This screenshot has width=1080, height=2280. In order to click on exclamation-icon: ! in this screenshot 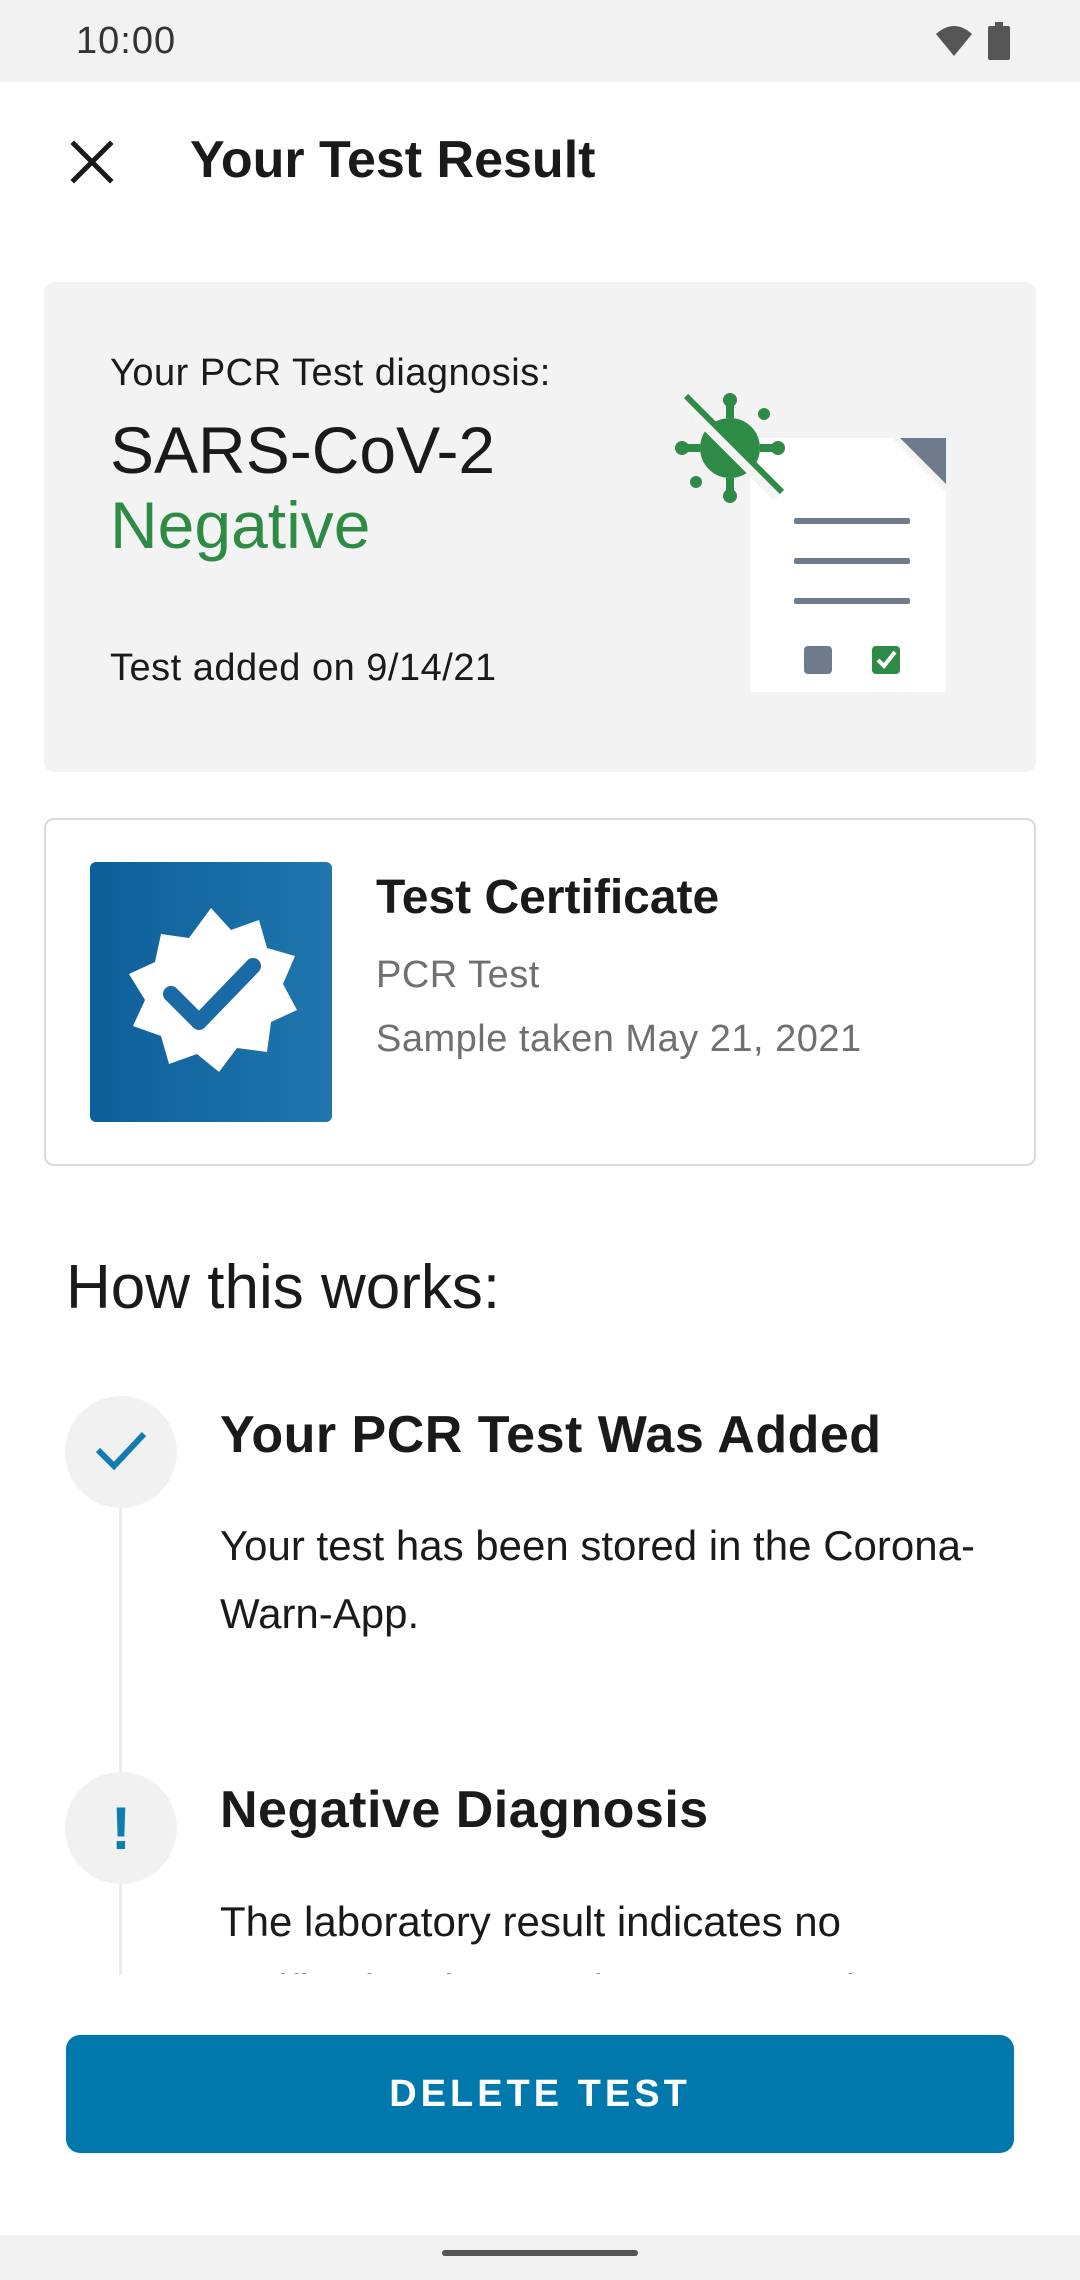, I will do `click(121, 1828)`.